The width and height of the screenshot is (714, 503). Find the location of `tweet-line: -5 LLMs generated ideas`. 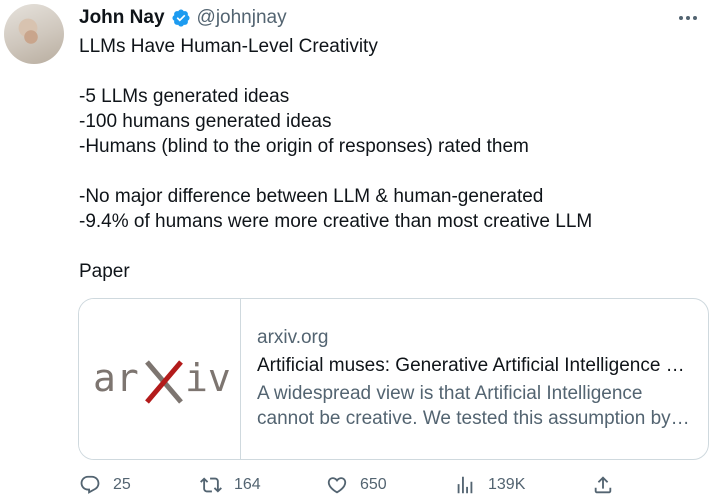

tweet-line: -5 LLMs generated ideas is located at coordinates (184, 96).